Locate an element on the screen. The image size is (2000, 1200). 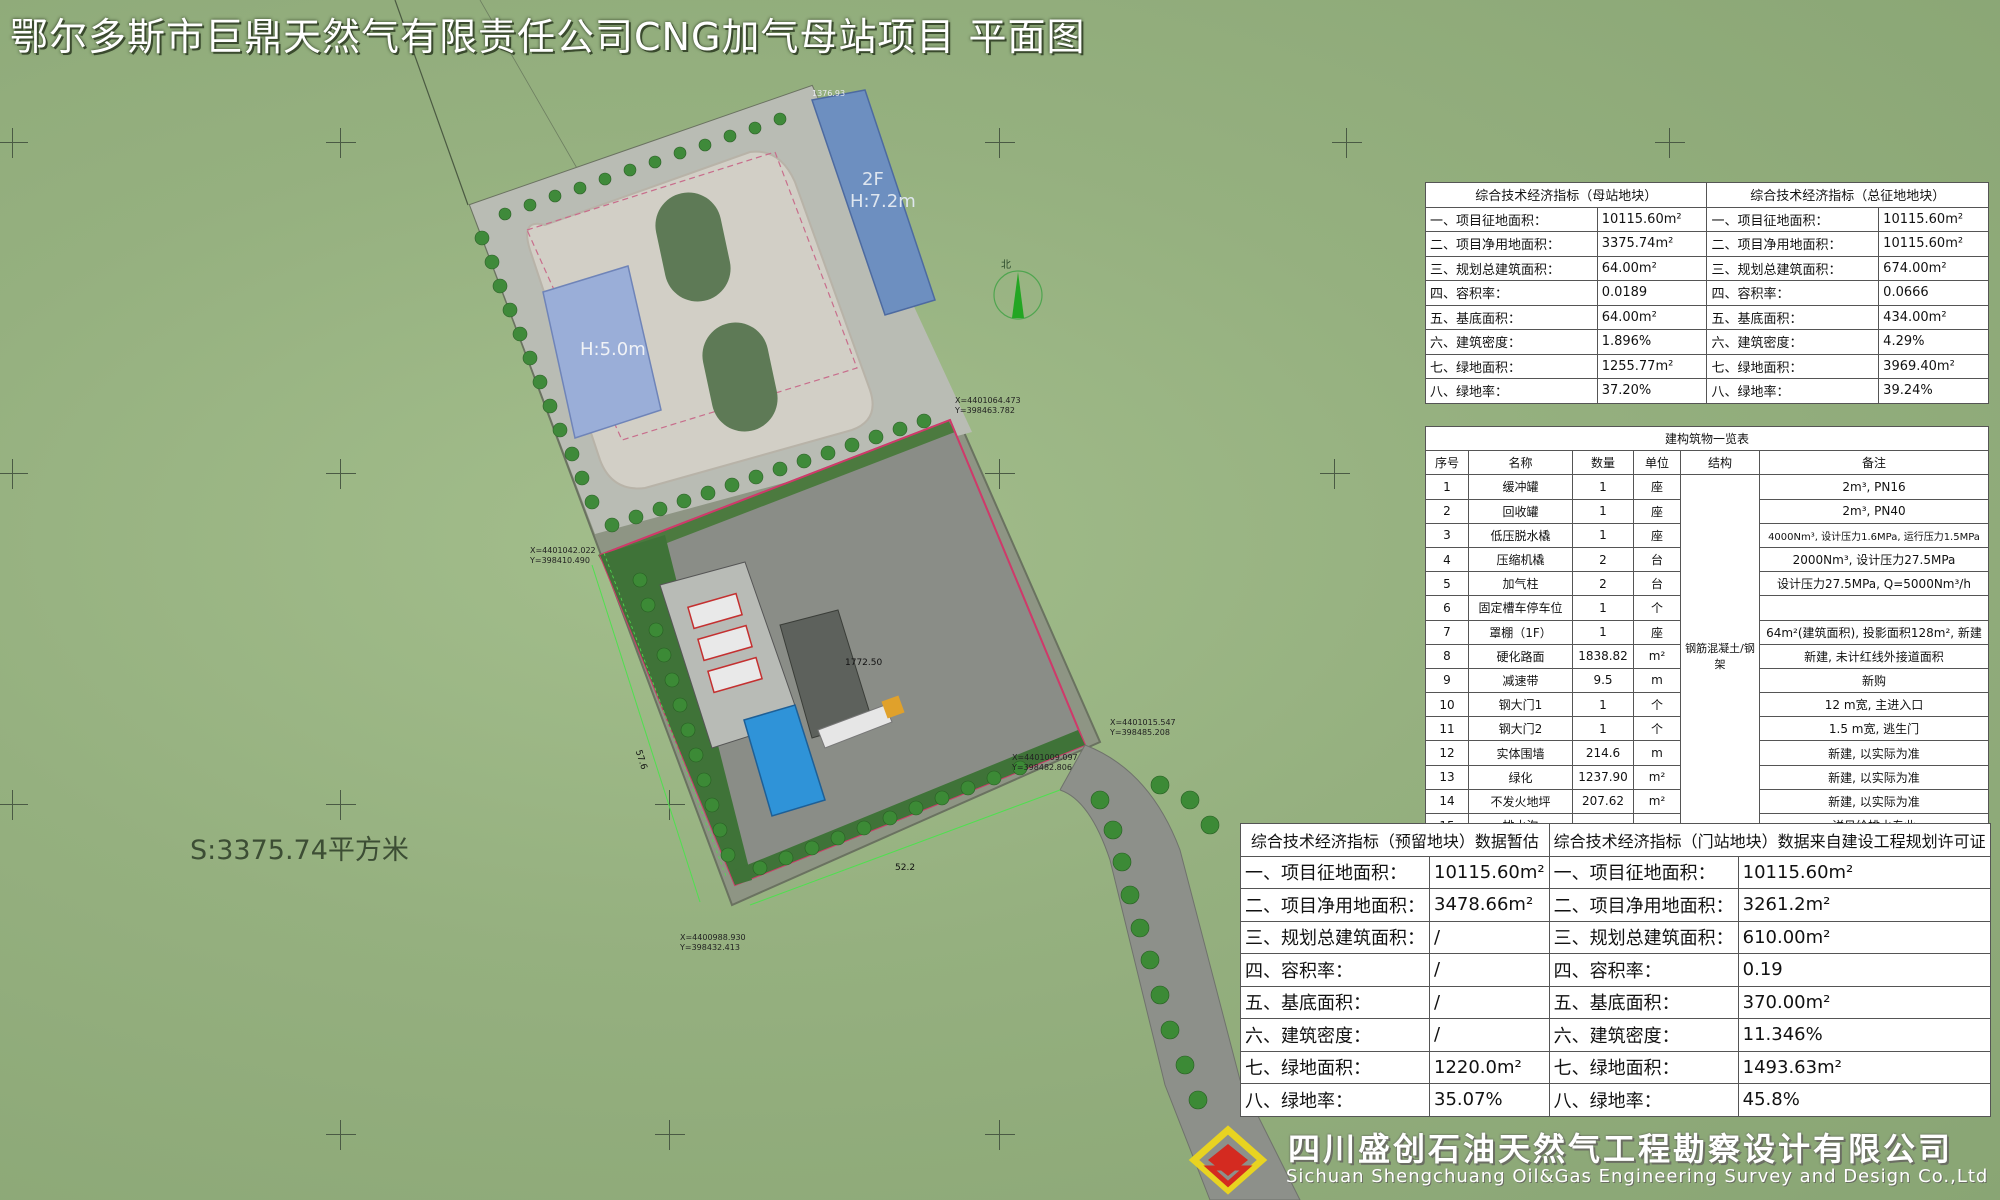
table-row: 五、基底面积： 64.00m² 五、基底面积： 434.00m² is located at coordinates (1707, 317).